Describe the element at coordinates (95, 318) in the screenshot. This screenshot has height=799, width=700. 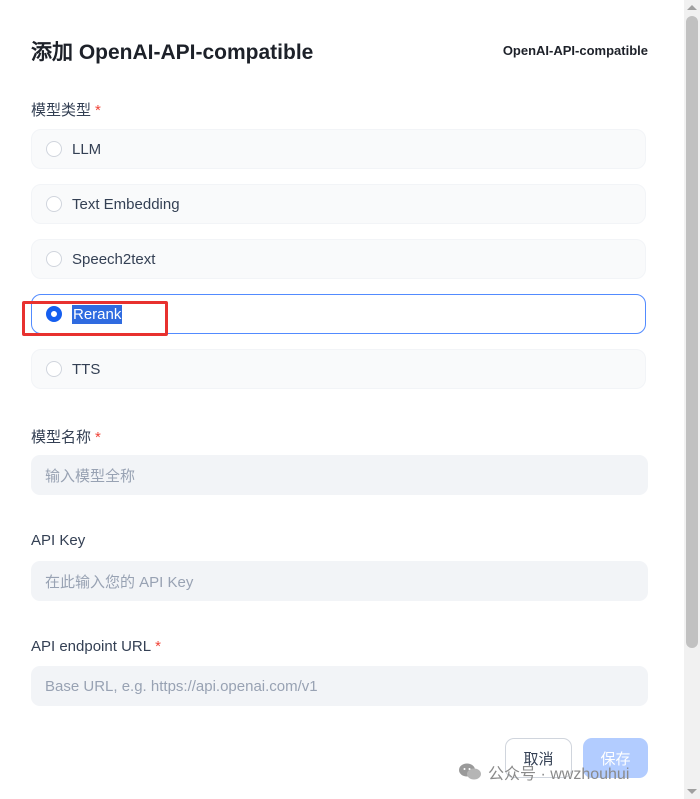
I see `annotation-highlight-box` at that location.